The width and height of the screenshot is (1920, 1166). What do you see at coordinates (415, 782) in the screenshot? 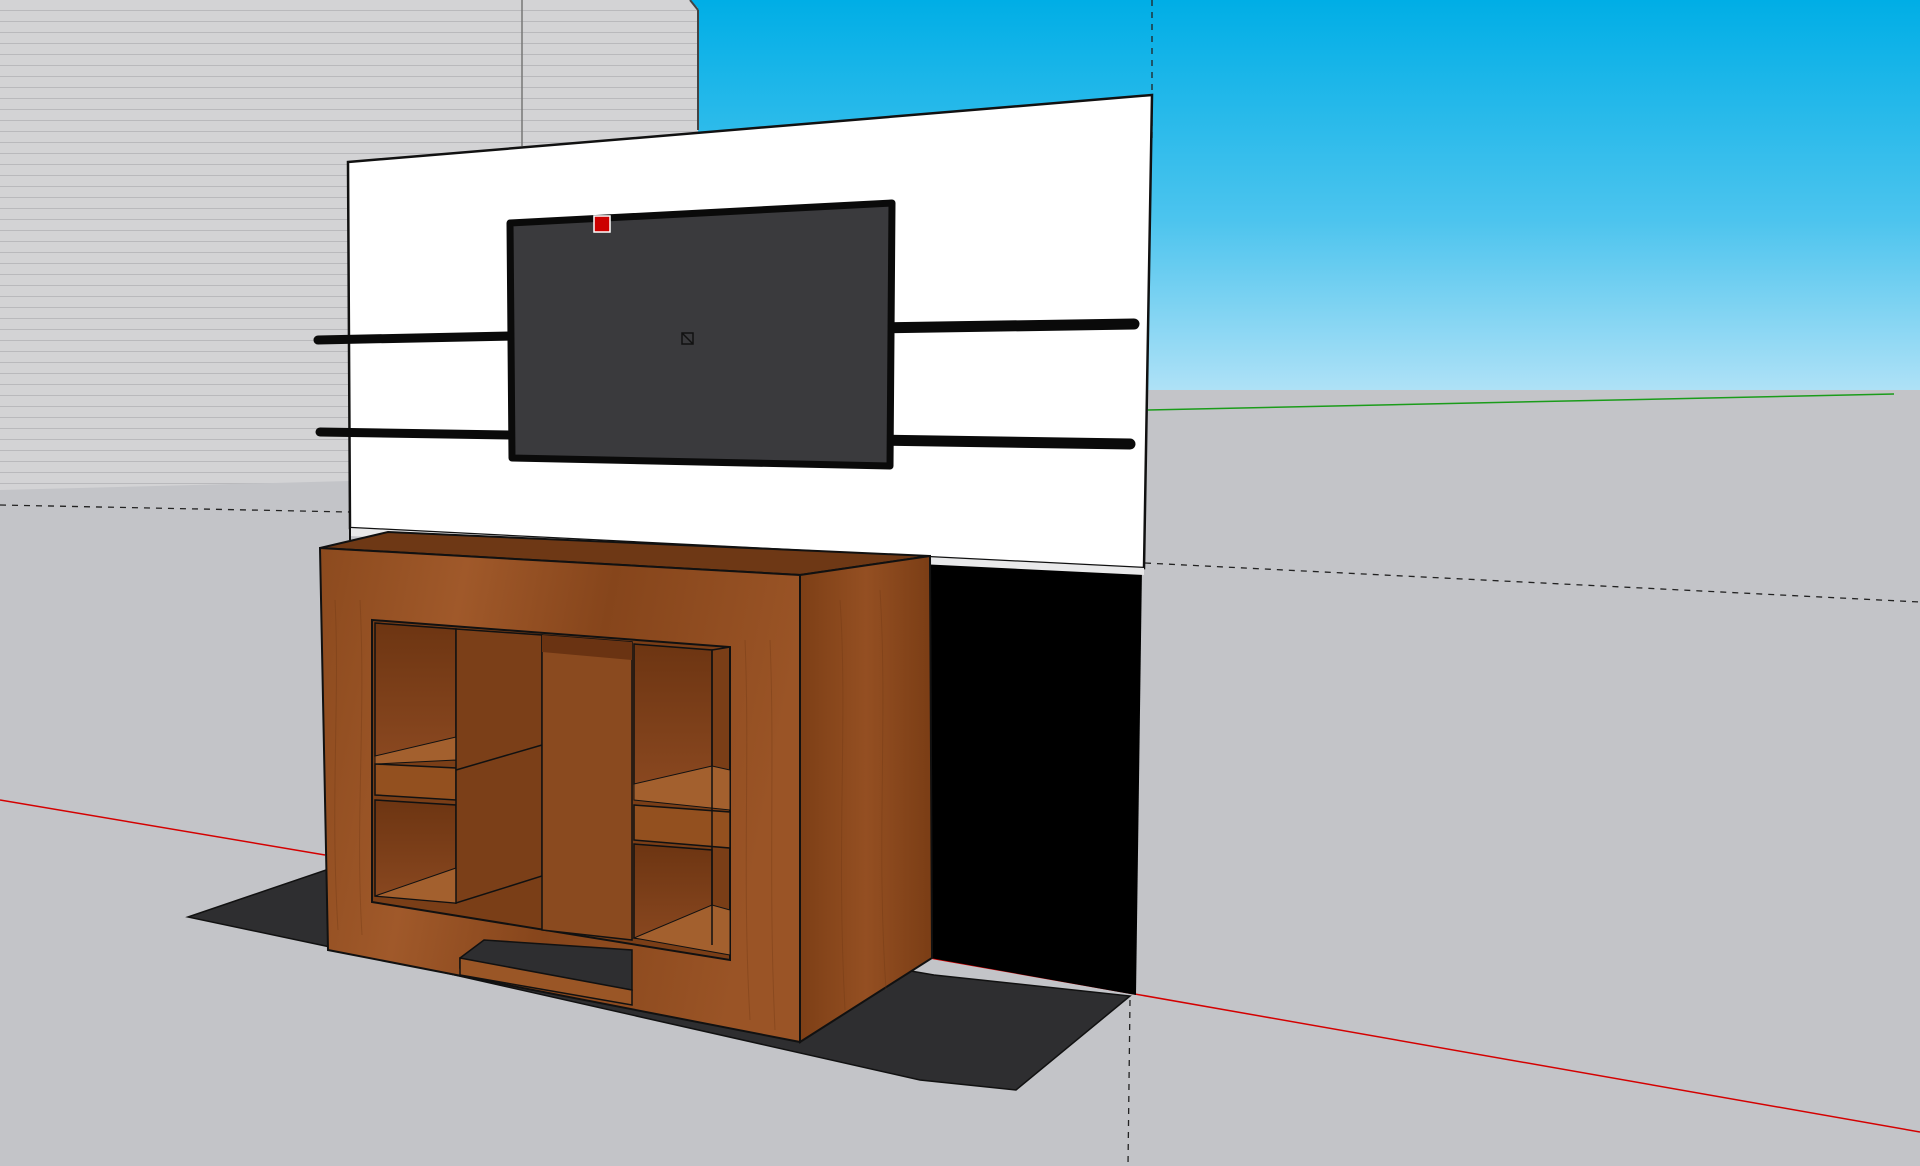
I see `left-drawer` at bounding box center [415, 782].